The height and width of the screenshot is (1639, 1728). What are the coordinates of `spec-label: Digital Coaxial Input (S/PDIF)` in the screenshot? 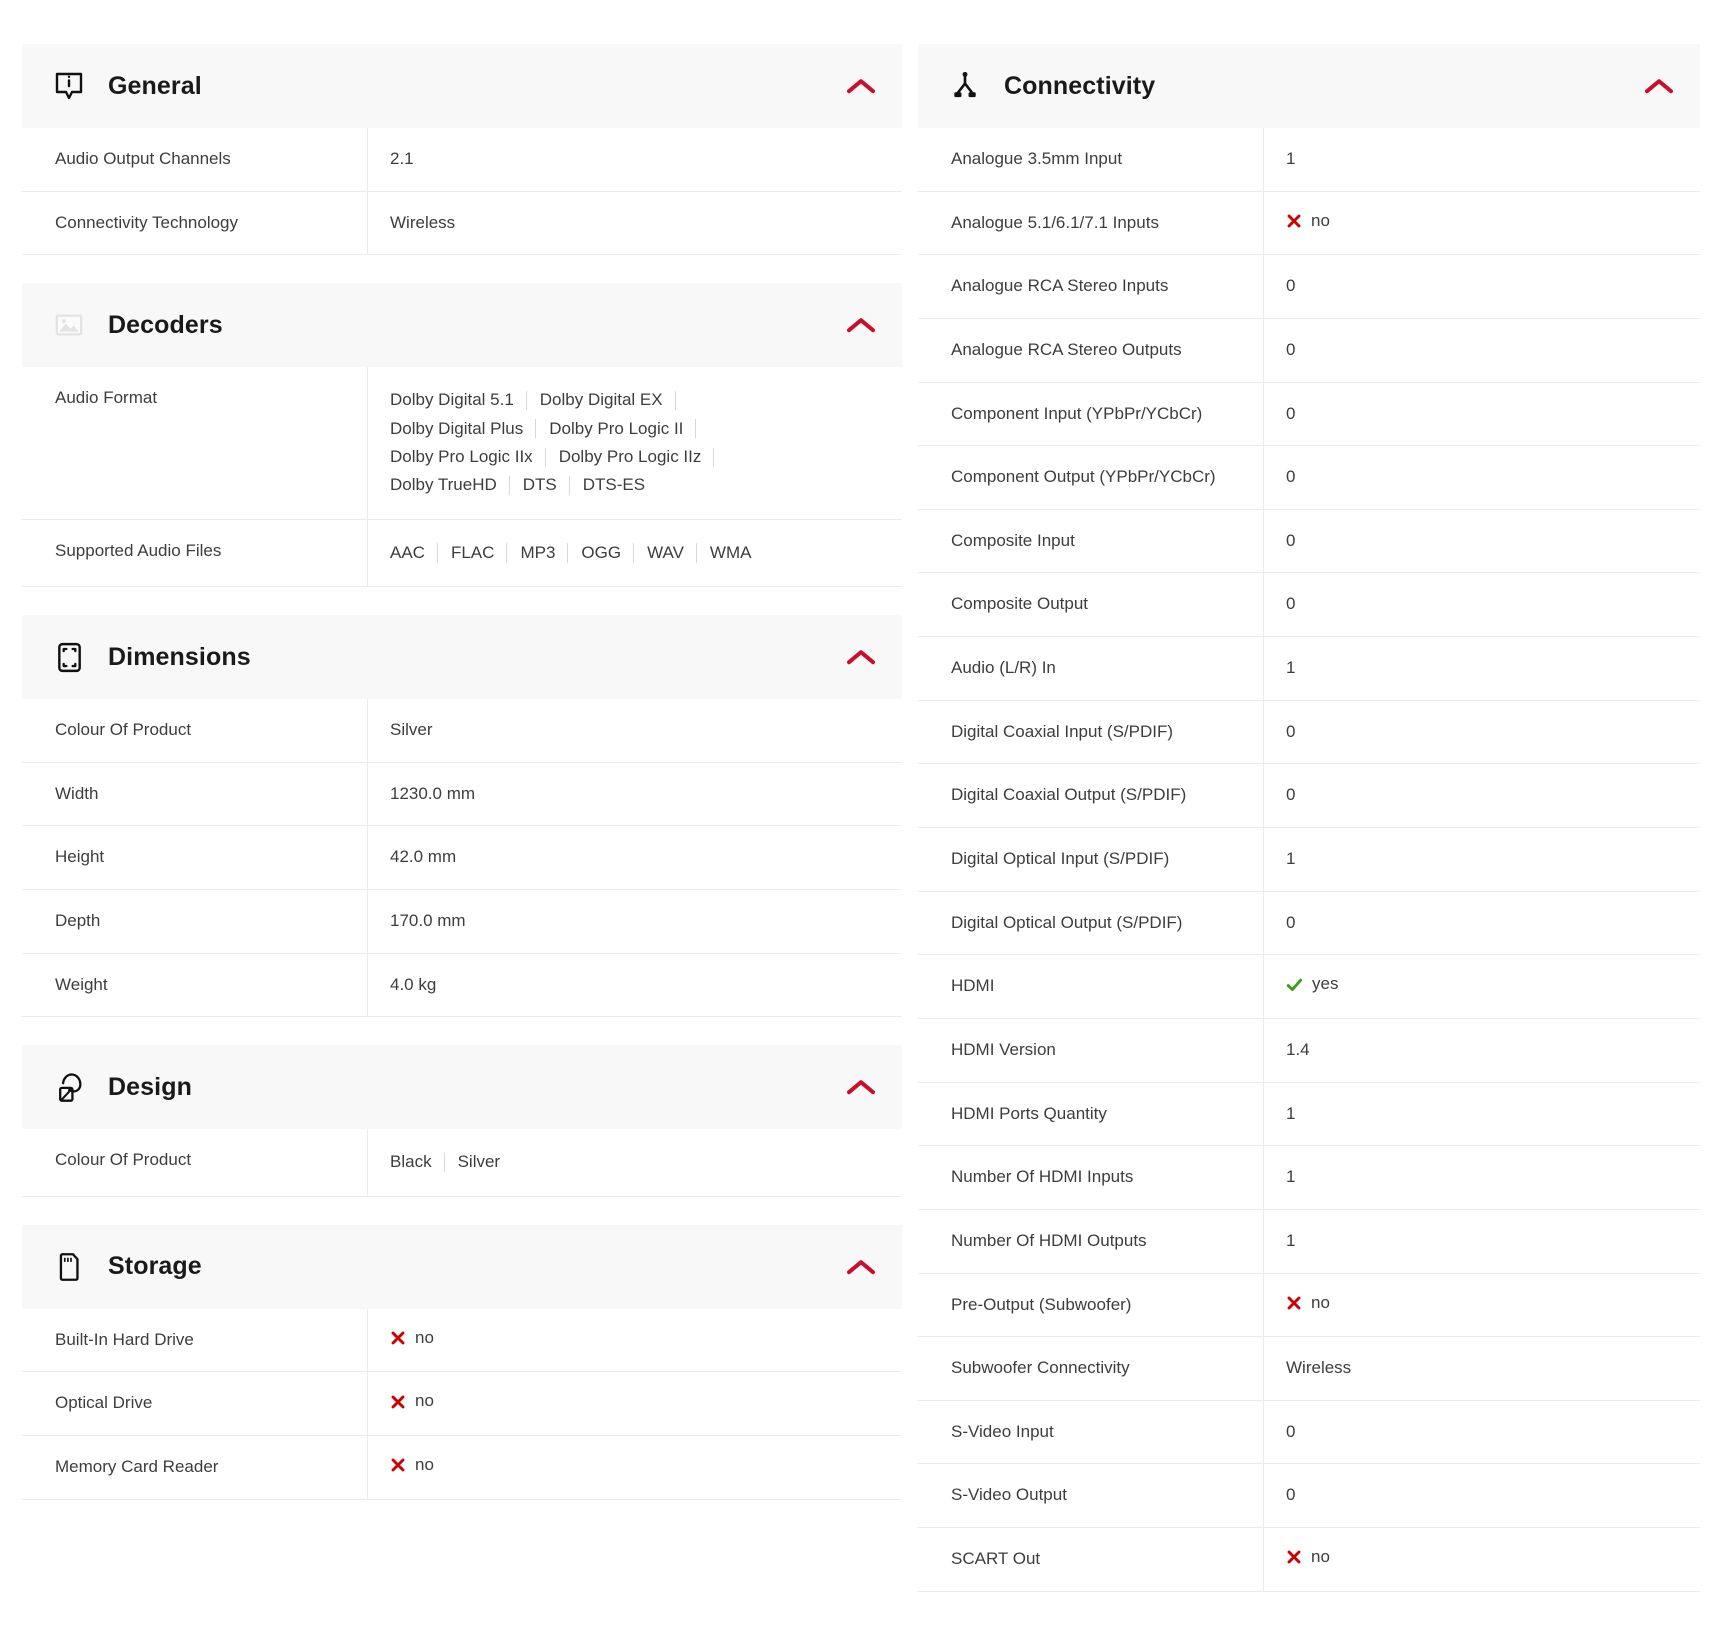 It's located at (1062, 731).